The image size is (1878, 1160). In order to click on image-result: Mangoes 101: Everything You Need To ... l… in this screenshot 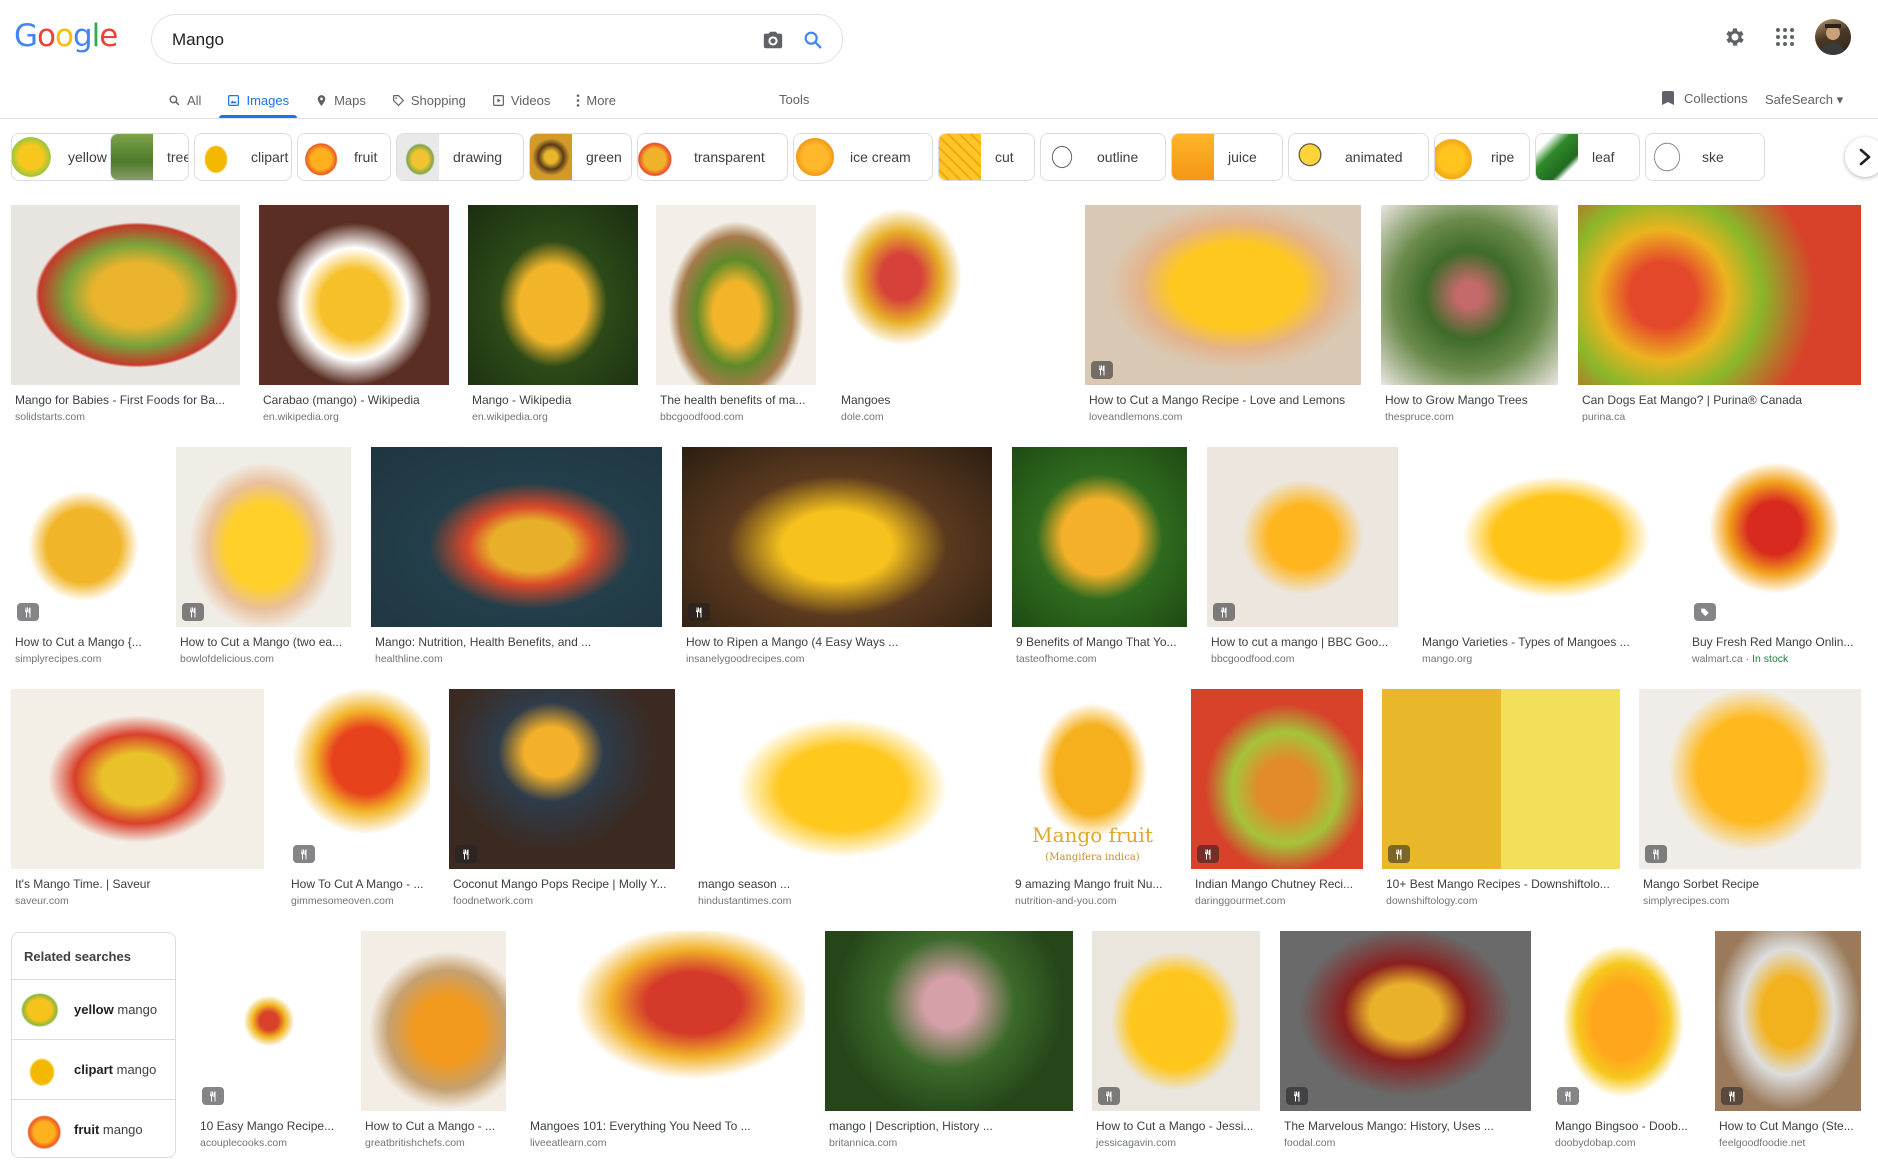, I will do `click(665, 1043)`.